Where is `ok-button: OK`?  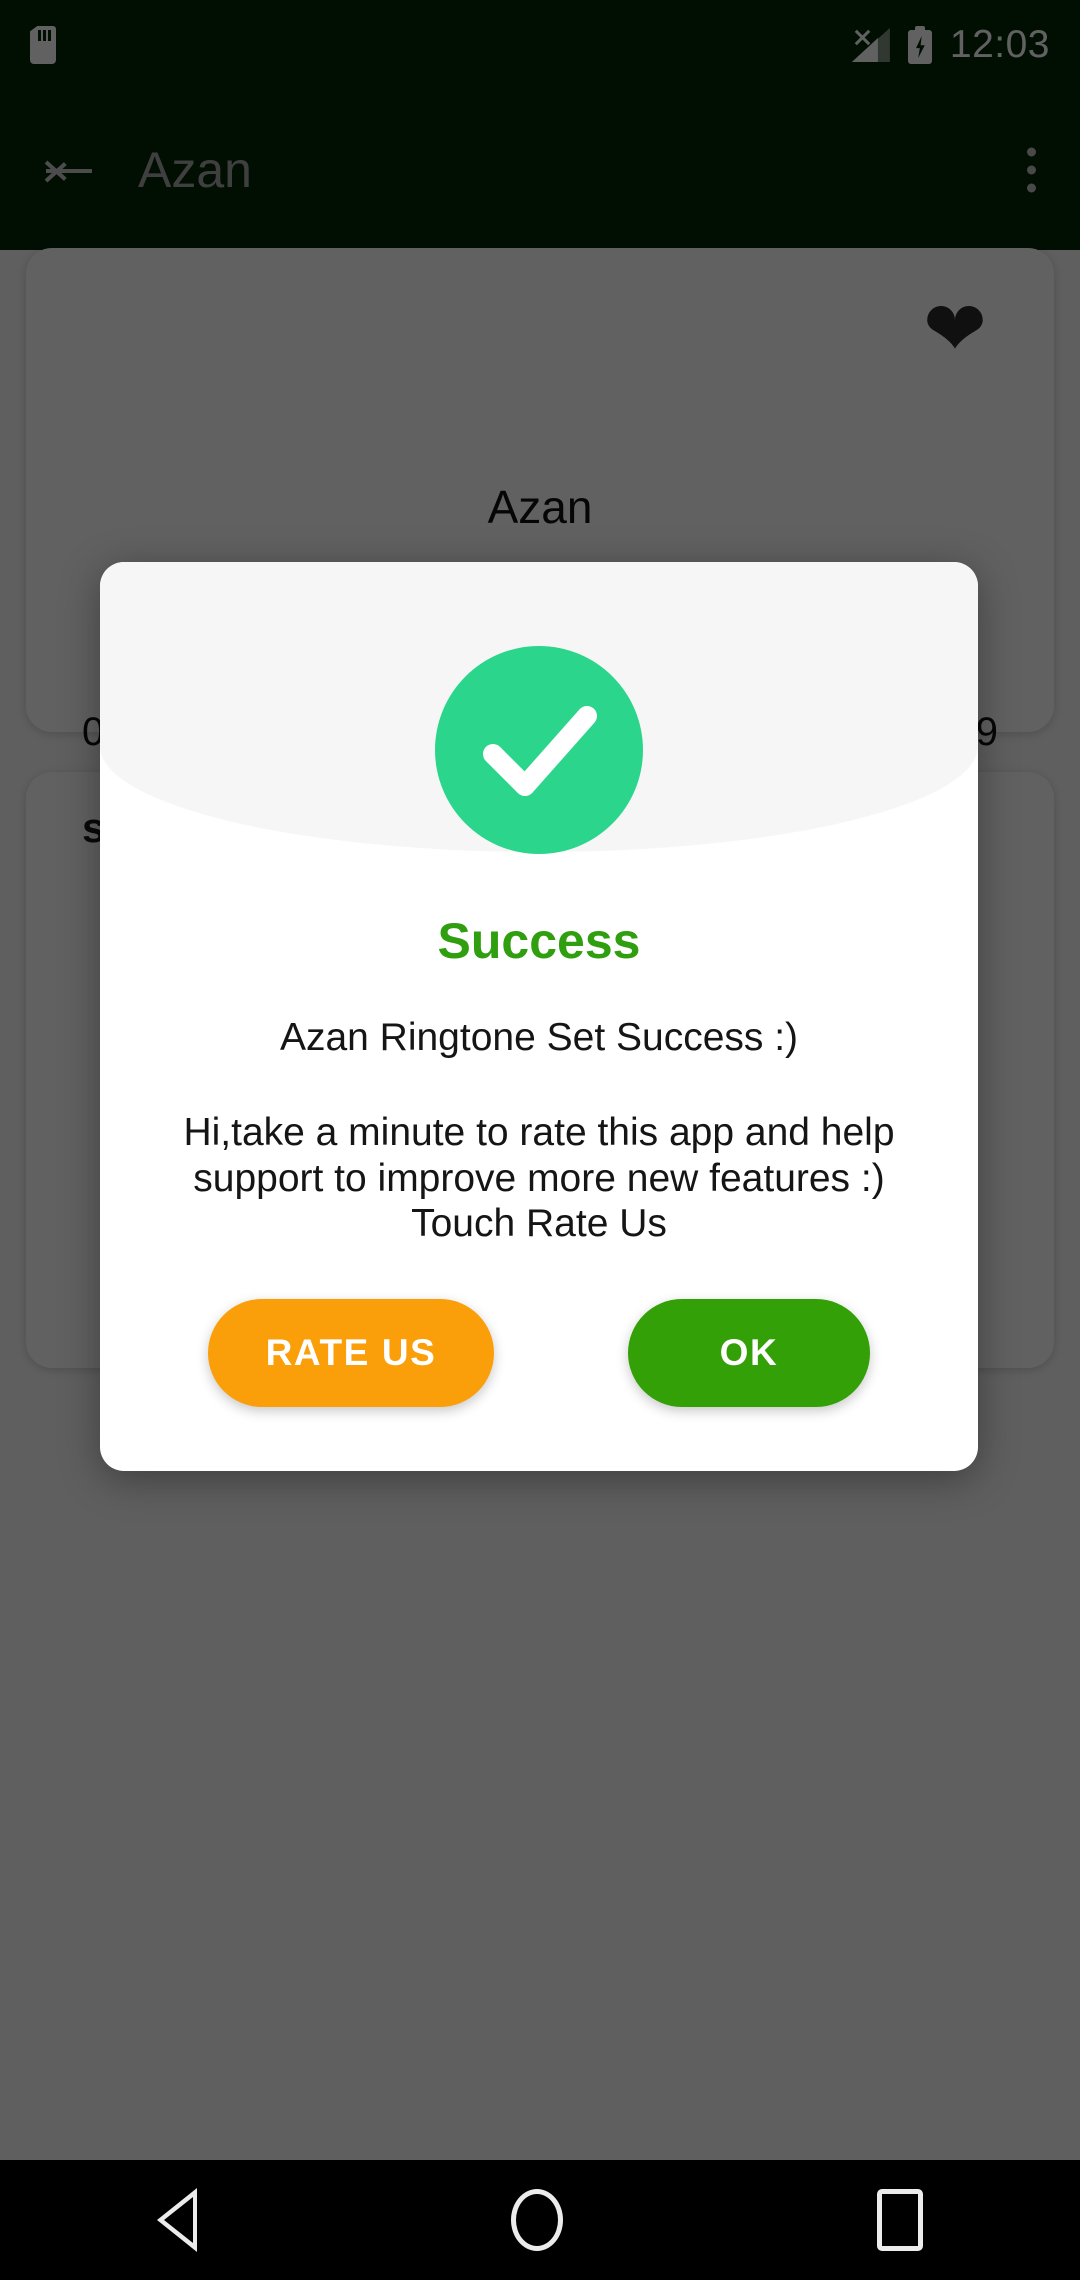
ok-button: OK is located at coordinates (749, 1352).